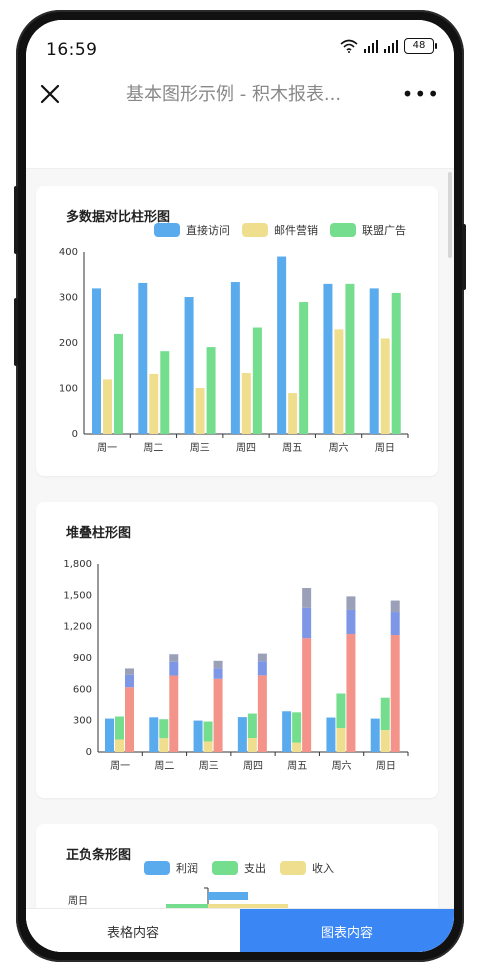  What do you see at coordinates (82, 689) in the screenshot?
I see `y-tick-label: 600` at bounding box center [82, 689].